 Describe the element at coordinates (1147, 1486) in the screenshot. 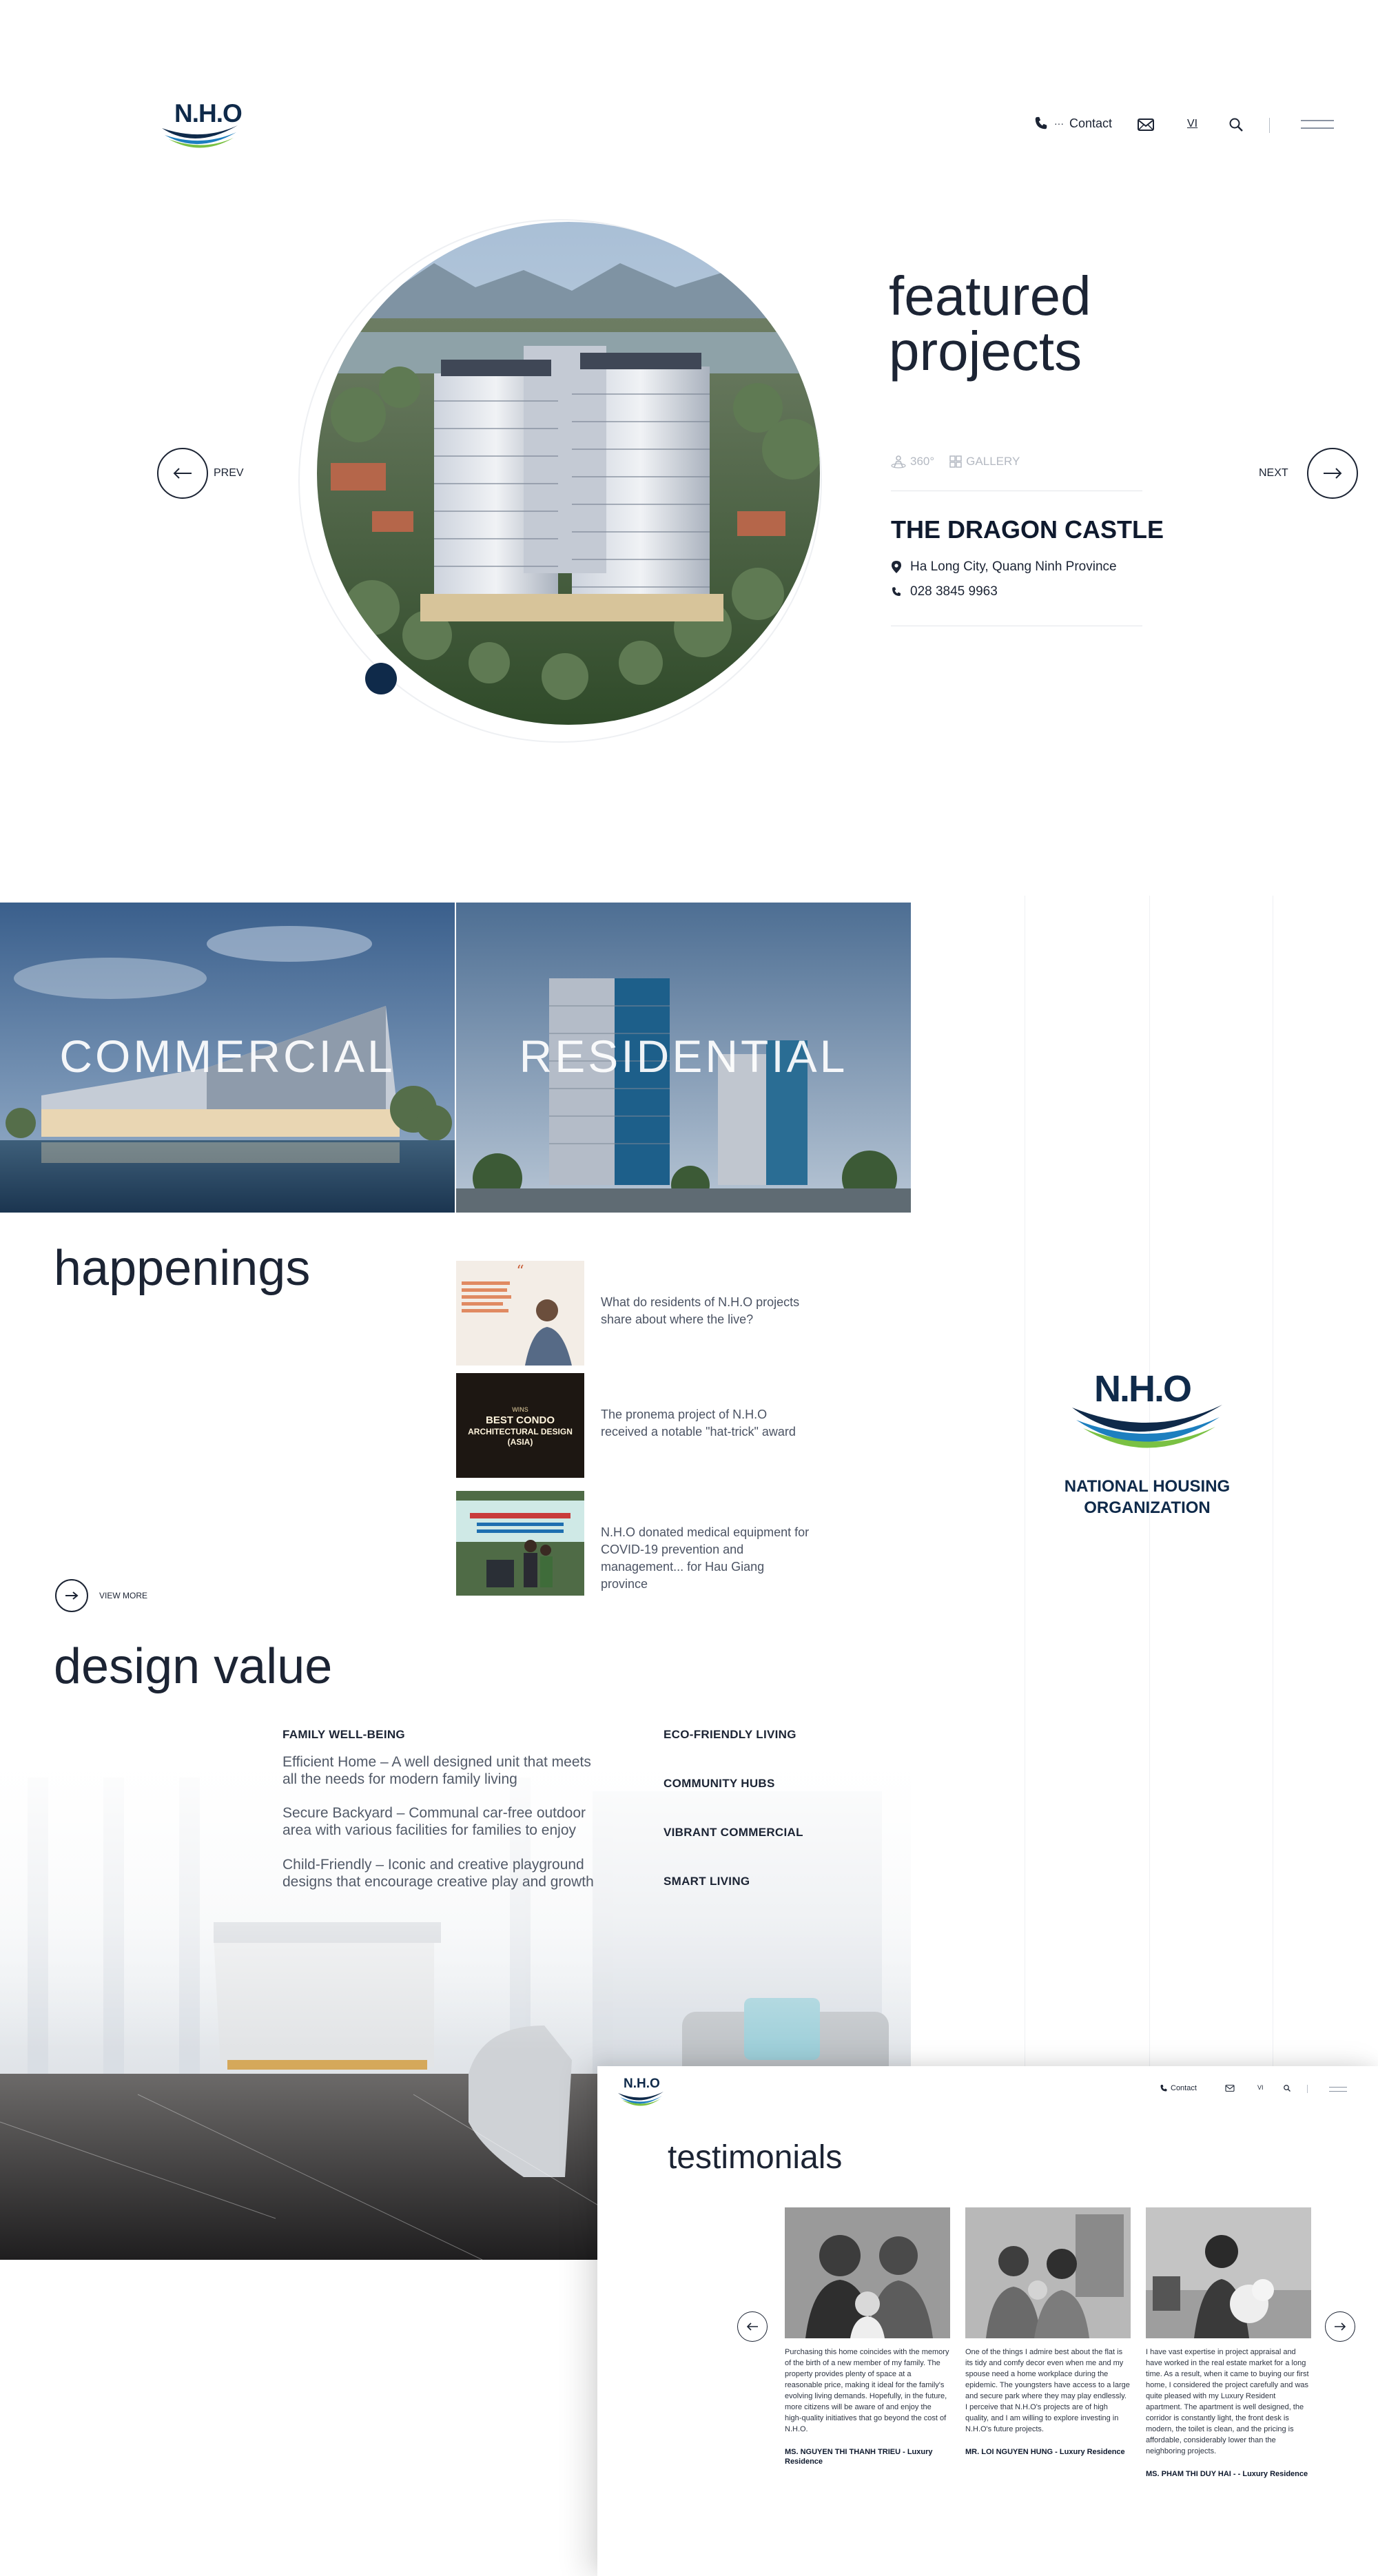

I see `org-name-line1: NATIONAL HOUSING` at that location.